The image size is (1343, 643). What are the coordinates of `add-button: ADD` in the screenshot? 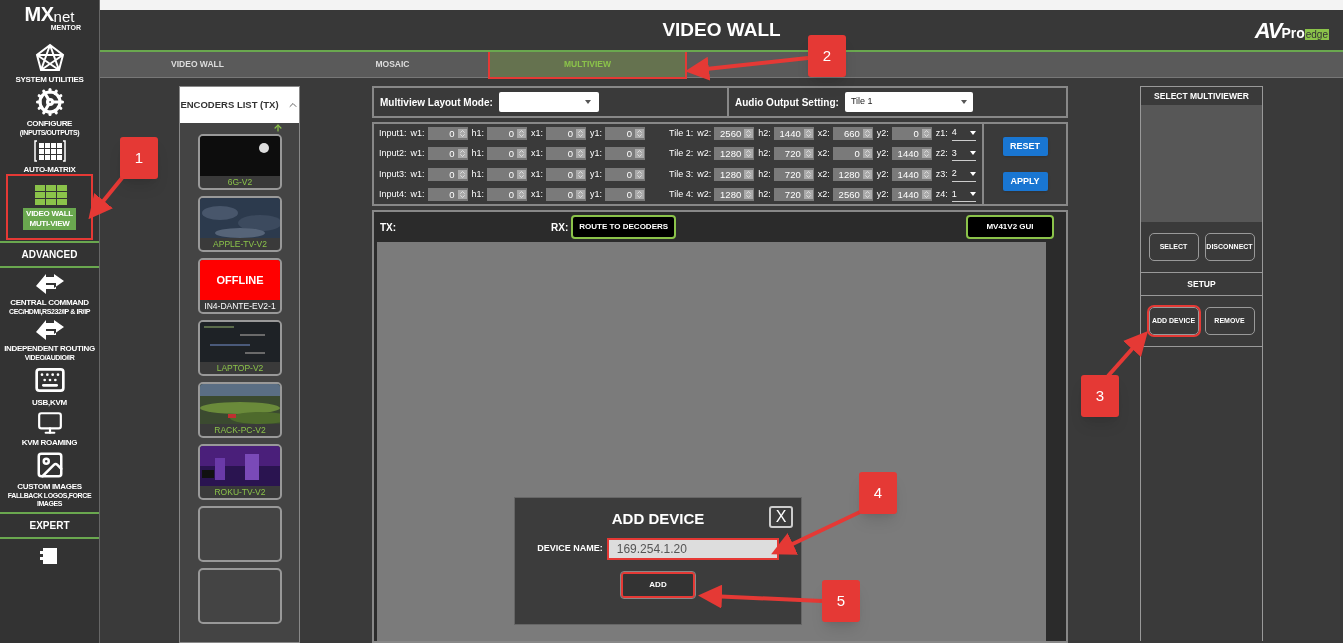 It's located at (658, 585).